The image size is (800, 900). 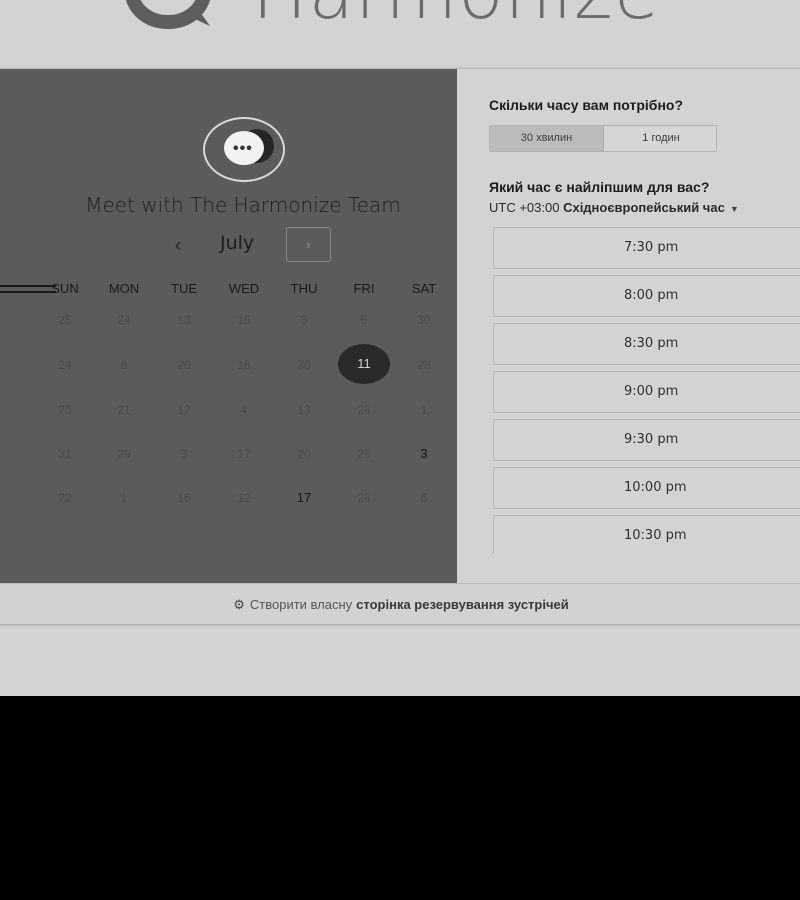 What do you see at coordinates (65, 454) in the screenshot?
I see `calendar-day: 31` at bounding box center [65, 454].